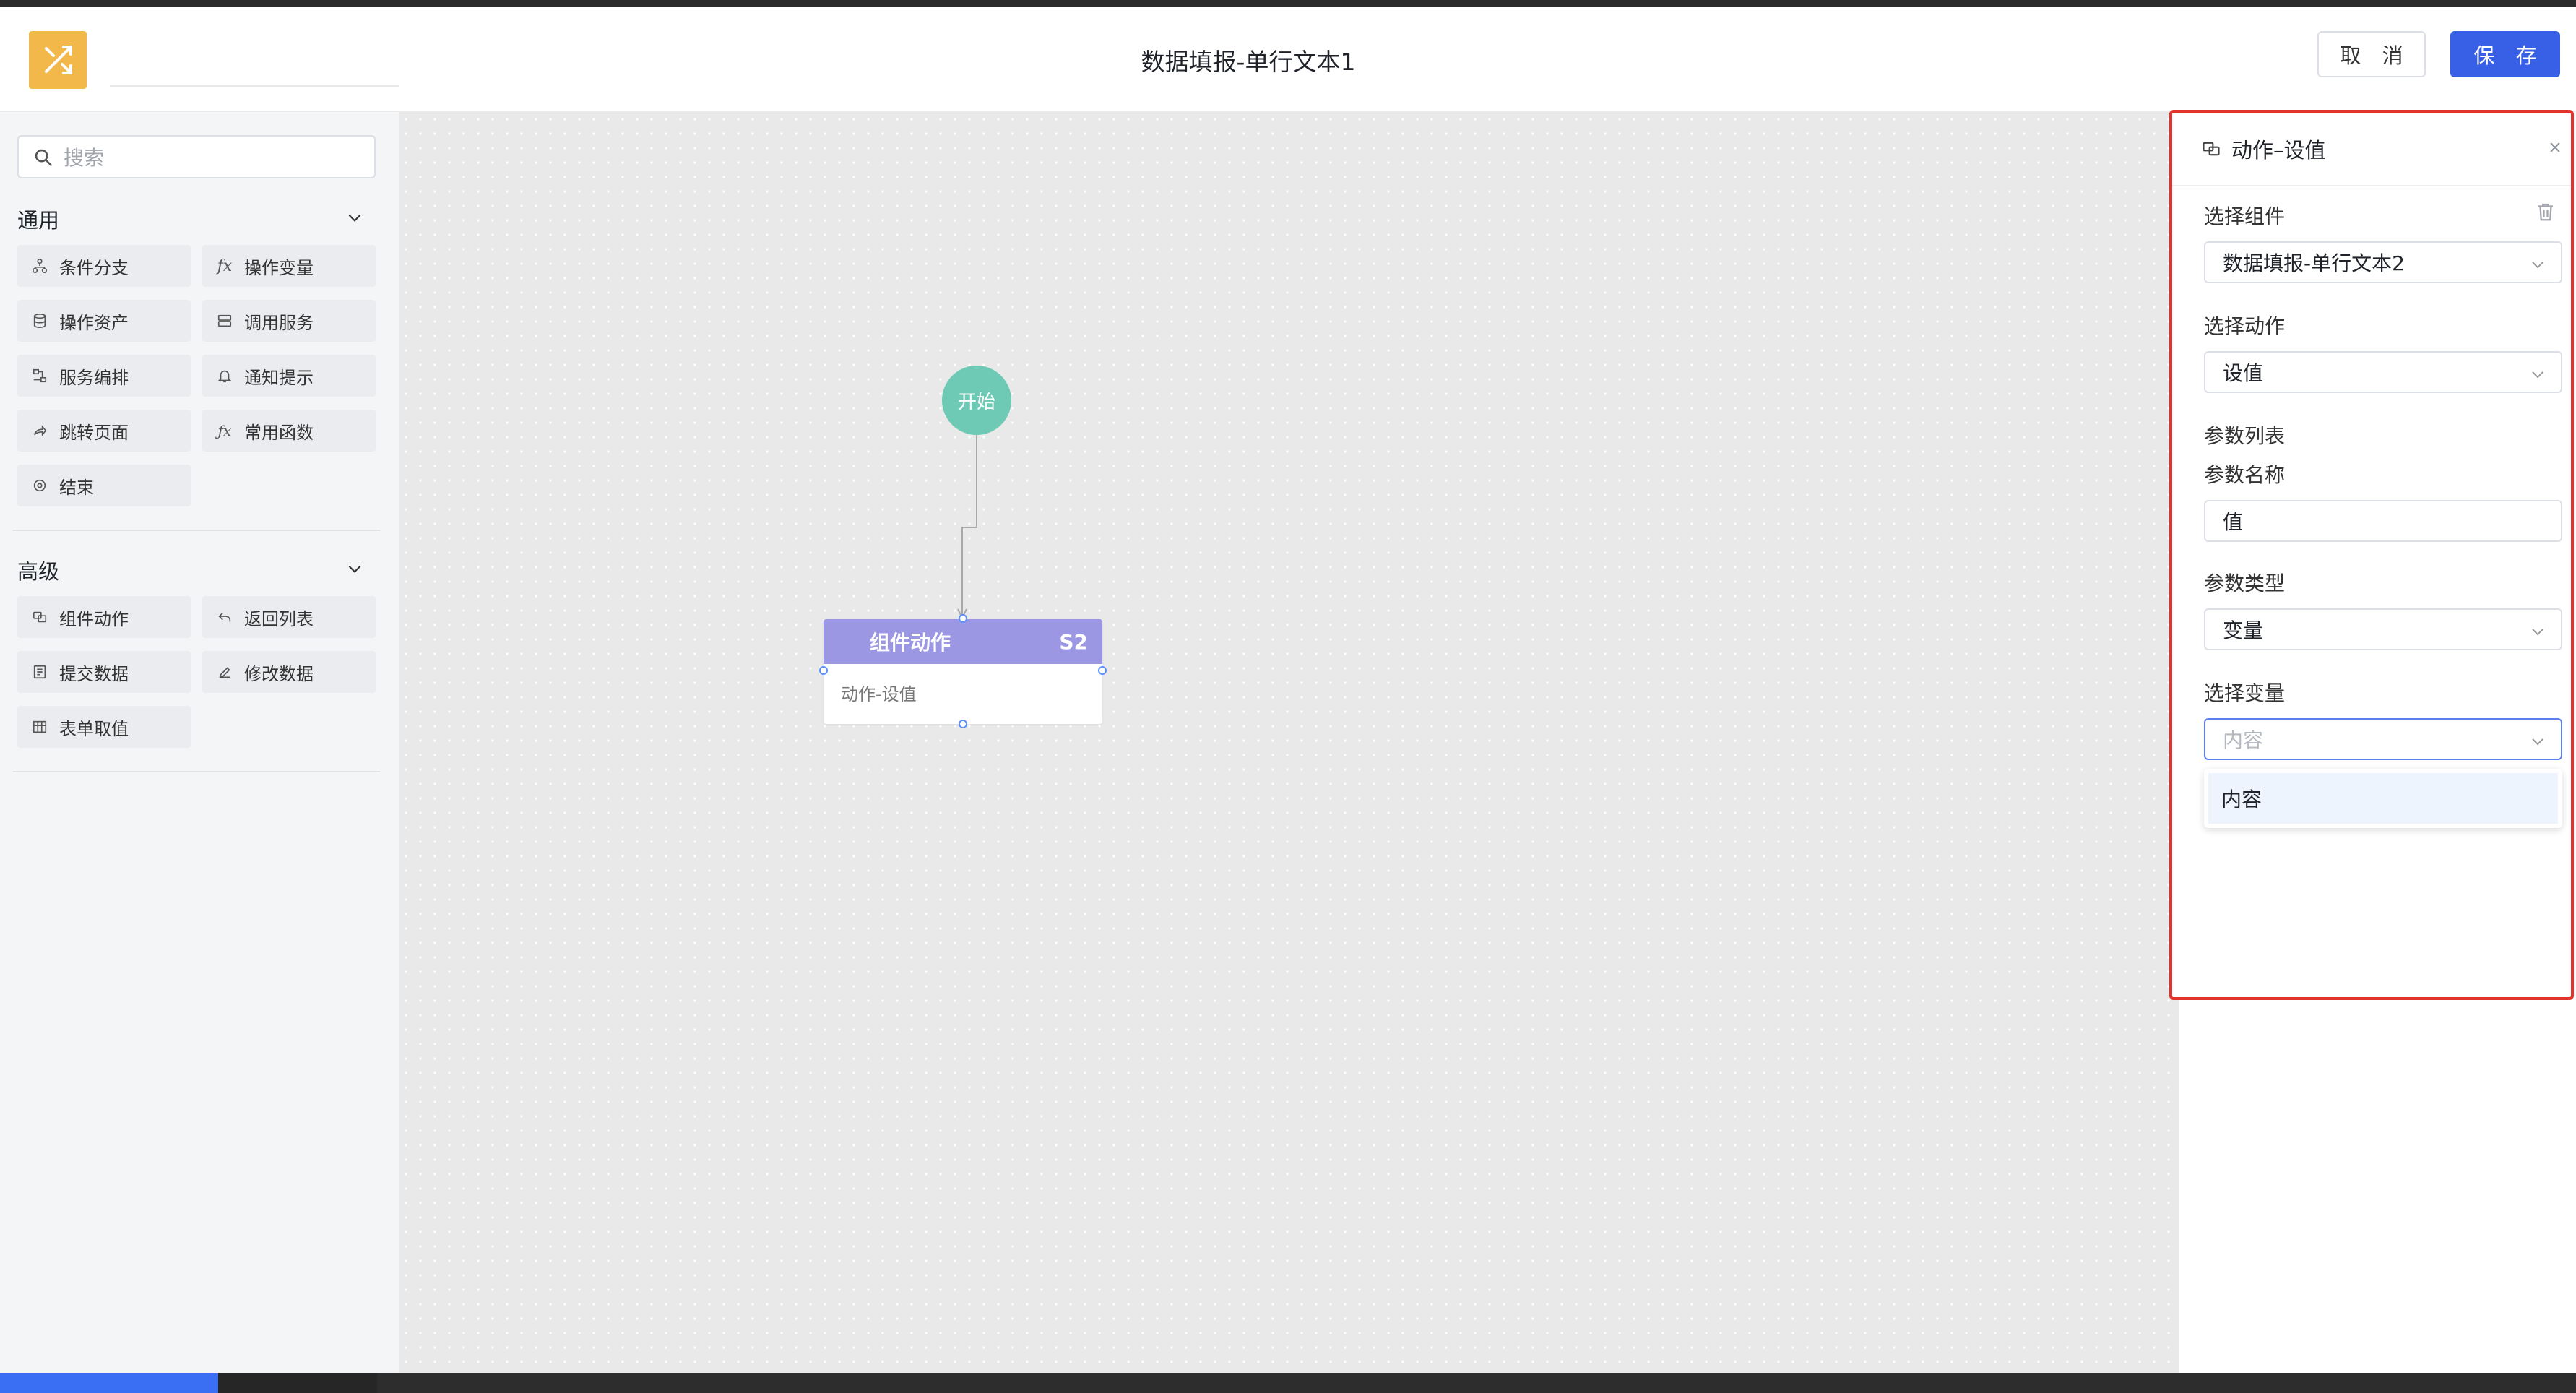 Image resolution: width=2576 pixels, height=1393 pixels. What do you see at coordinates (215, 157) in the screenshot?
I see `search-input` at bounding box center [215, 157].